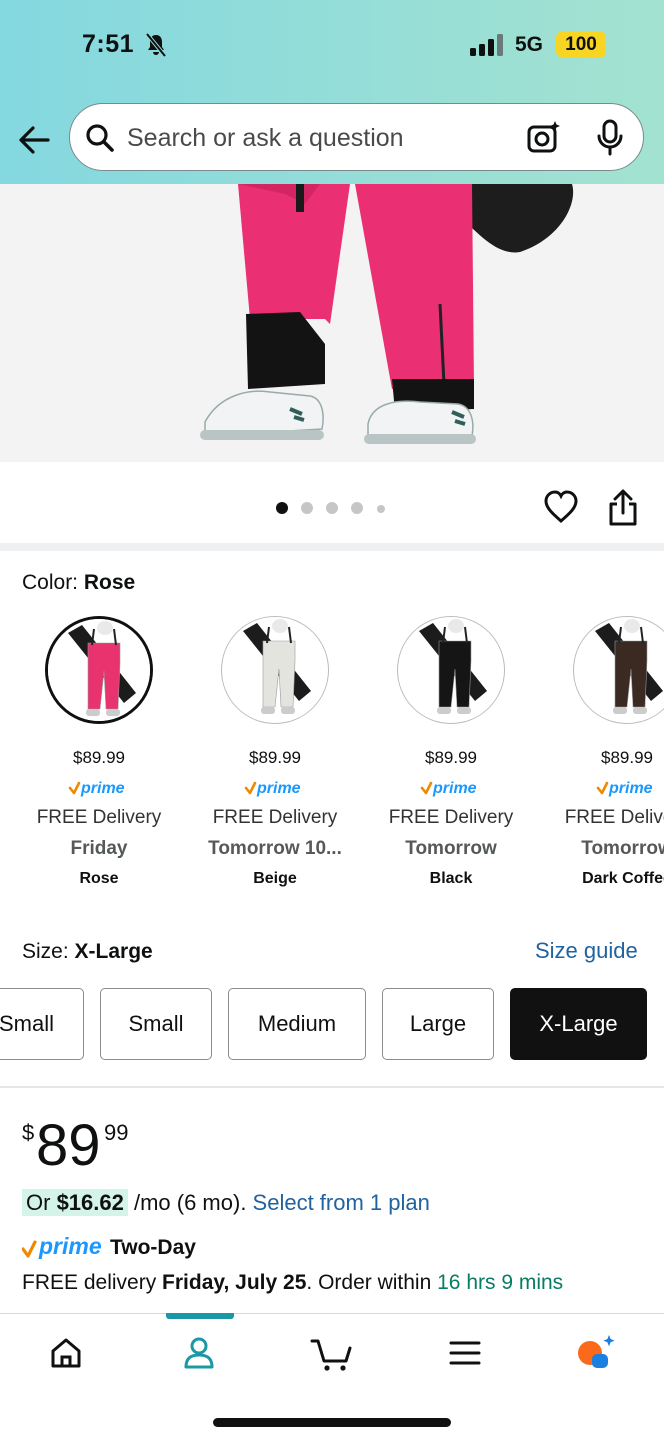  I want to click on account-icon, so click(199, 1353).